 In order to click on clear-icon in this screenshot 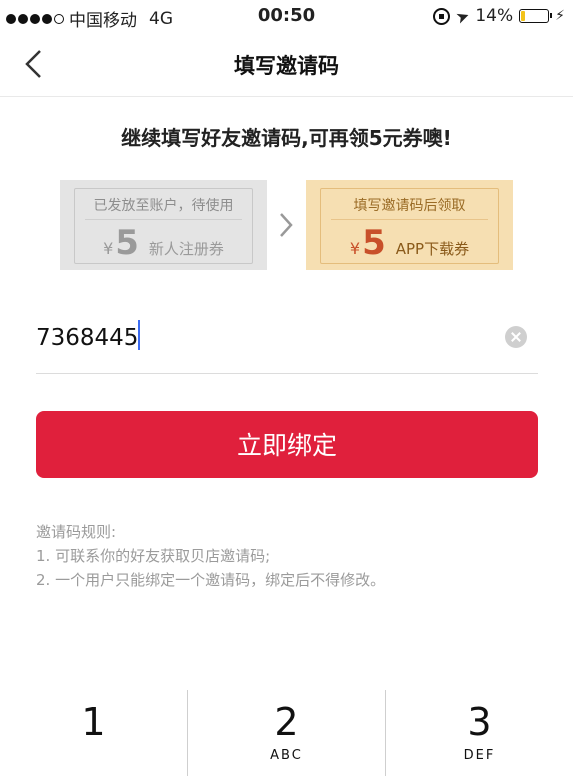, I will do `click(516, 337)`.